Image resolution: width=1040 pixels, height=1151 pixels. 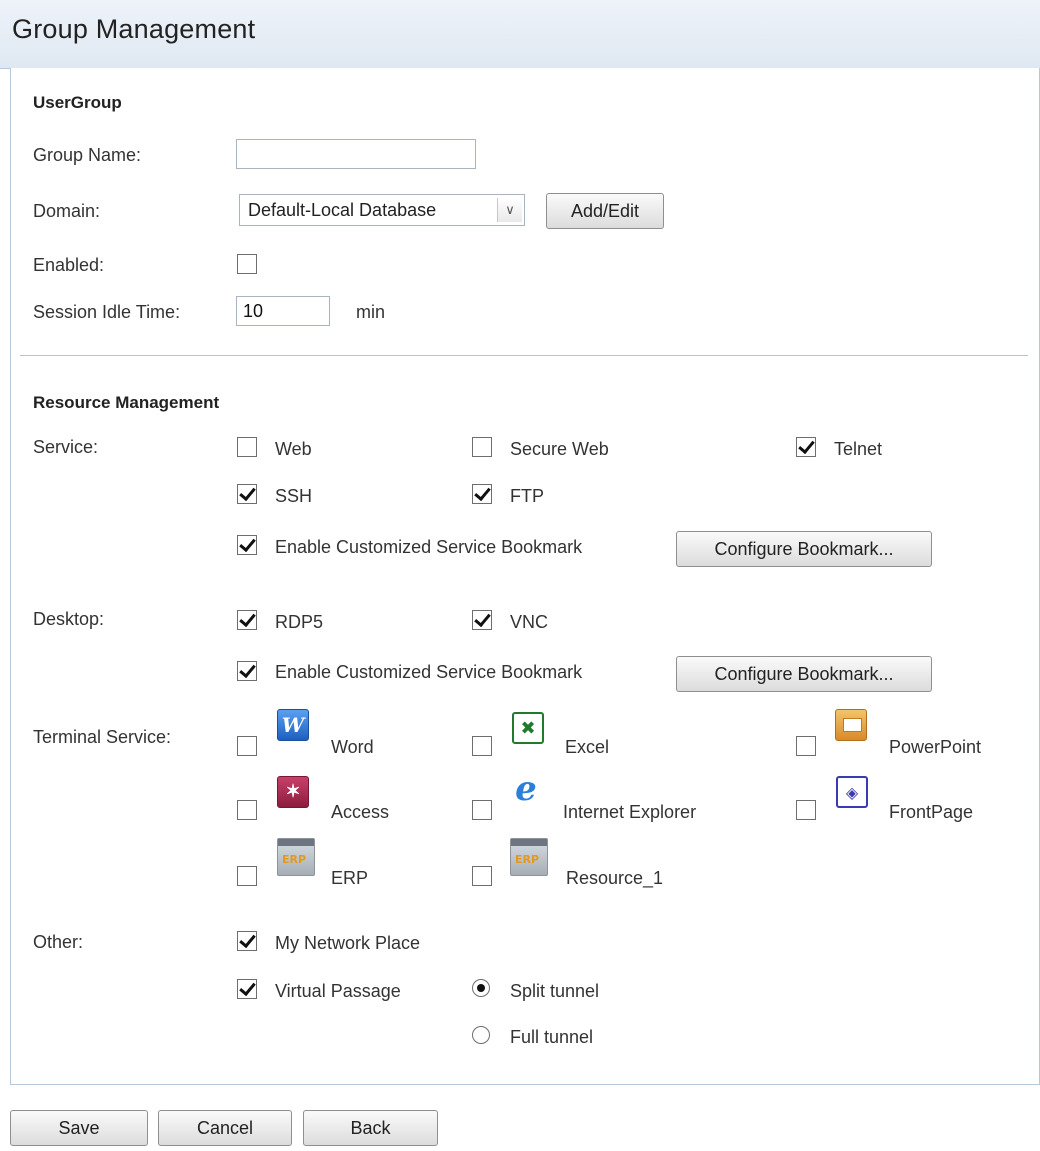 What do you see at coordinates (552, 1037) in the screenshot?
I see `full-tunnel-label: Full tunnel` at bounding box center [552, 1037].